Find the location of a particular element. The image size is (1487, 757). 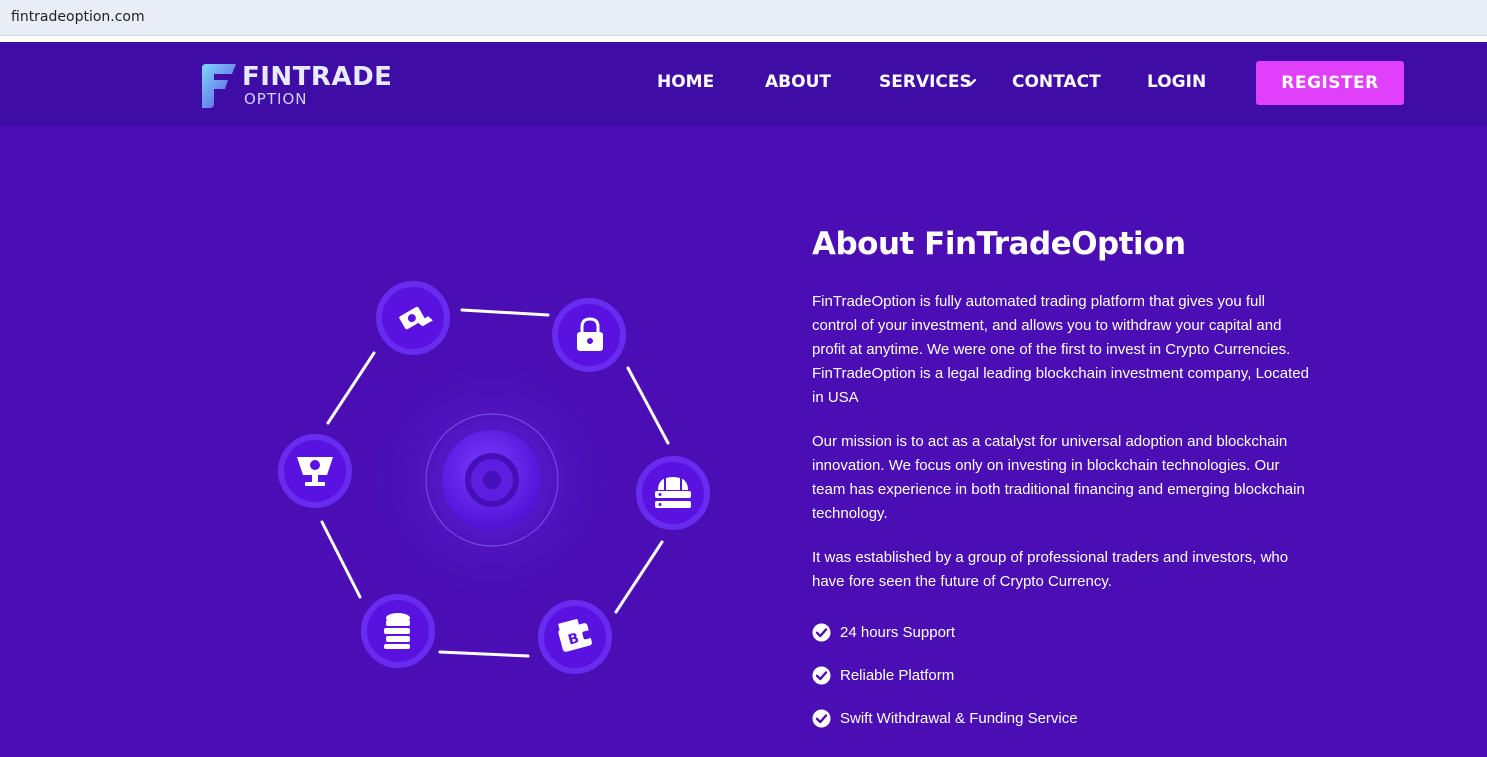

feature-item: Swift Withdrawal & Funding Service is located at coordinates (1062, 718).